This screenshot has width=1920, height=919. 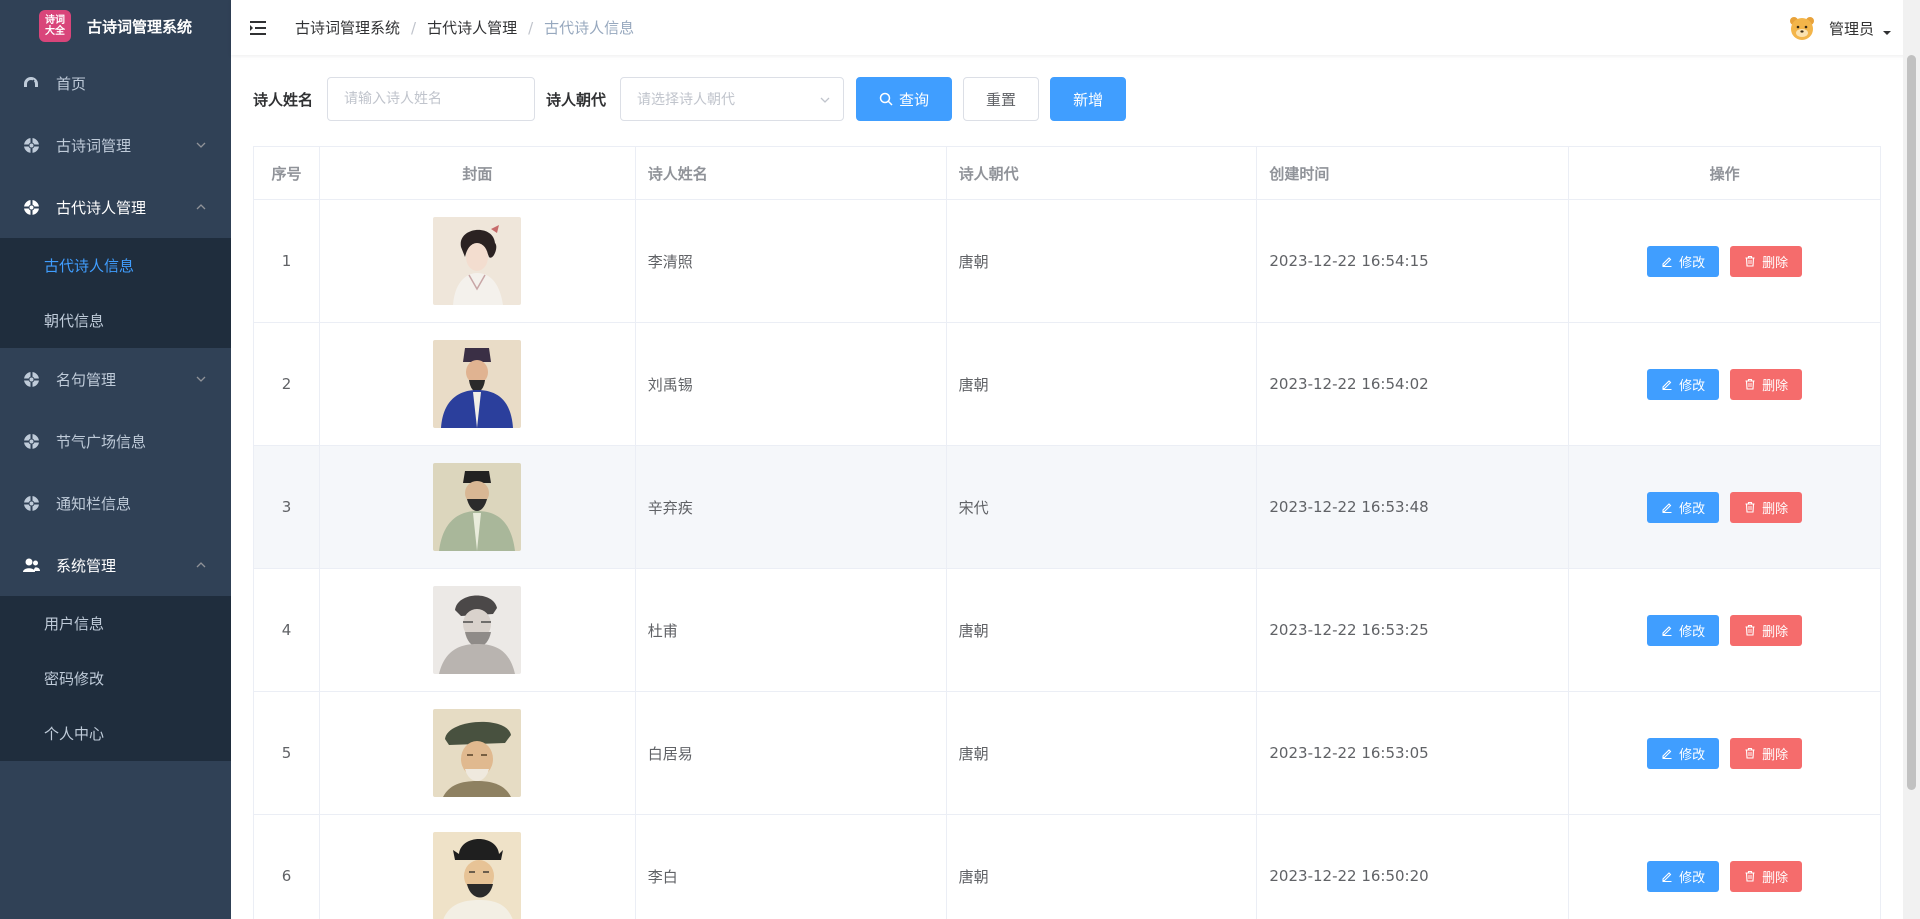 What do you see at coordinates (431, 99) in the screenshot?
I see `poet-name-input` at bounding box center [431, 99].